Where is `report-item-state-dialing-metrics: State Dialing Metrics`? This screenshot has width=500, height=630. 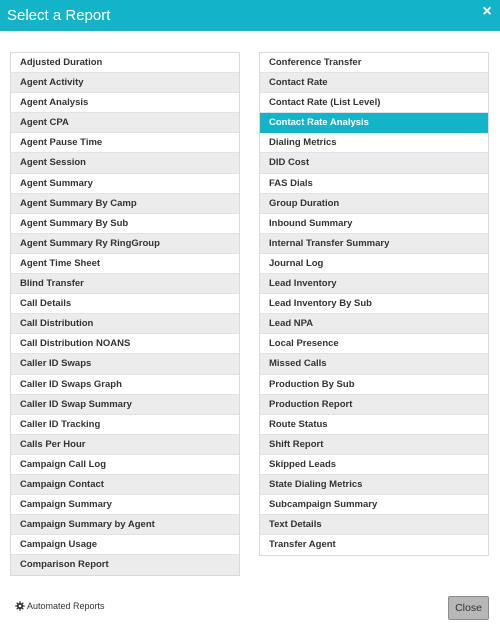
report-item-state-dialing-metrics: State Dialing Metrics is located at coordinates (374, 485).